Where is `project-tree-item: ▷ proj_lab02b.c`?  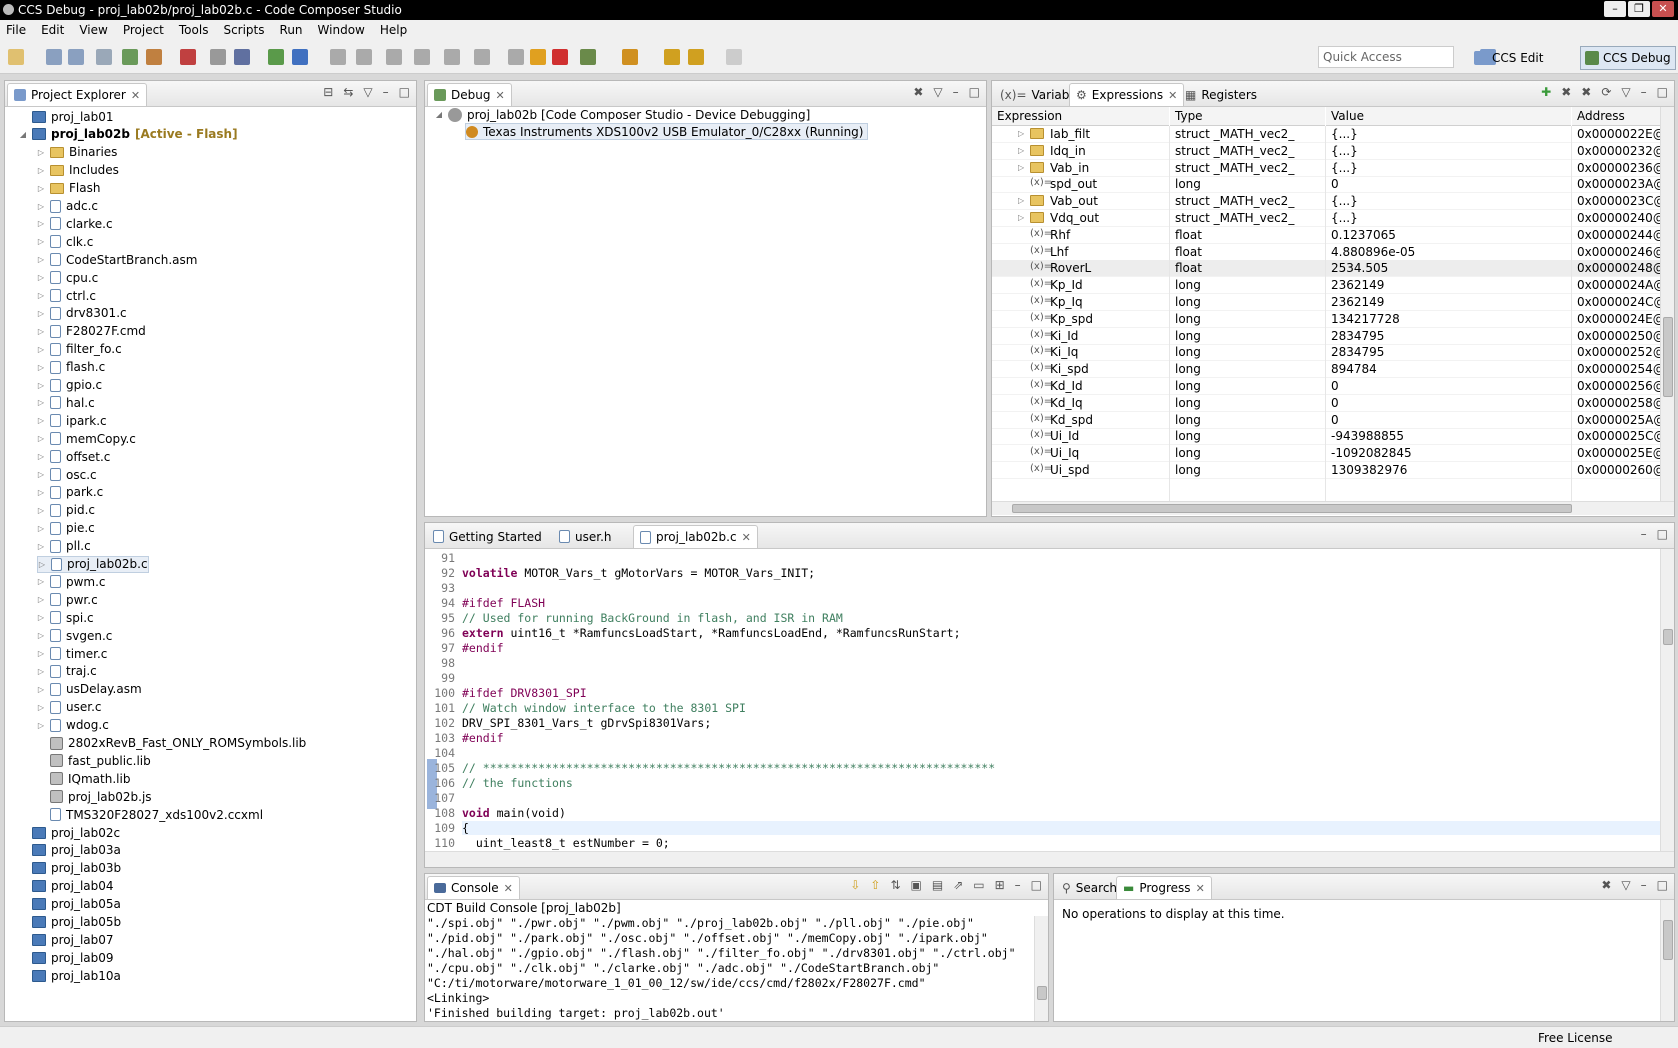
project-tree-item: ▷ proj_lab02b.c is located at coordinates (93, 564).